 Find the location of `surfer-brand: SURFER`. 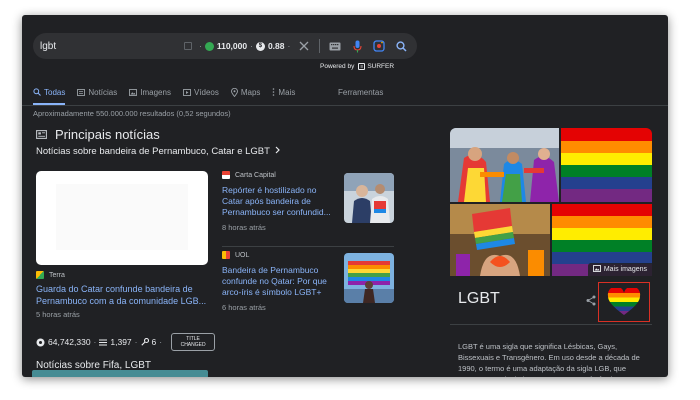

surfer-brand: SURFER is located at coordinates (381, 66).